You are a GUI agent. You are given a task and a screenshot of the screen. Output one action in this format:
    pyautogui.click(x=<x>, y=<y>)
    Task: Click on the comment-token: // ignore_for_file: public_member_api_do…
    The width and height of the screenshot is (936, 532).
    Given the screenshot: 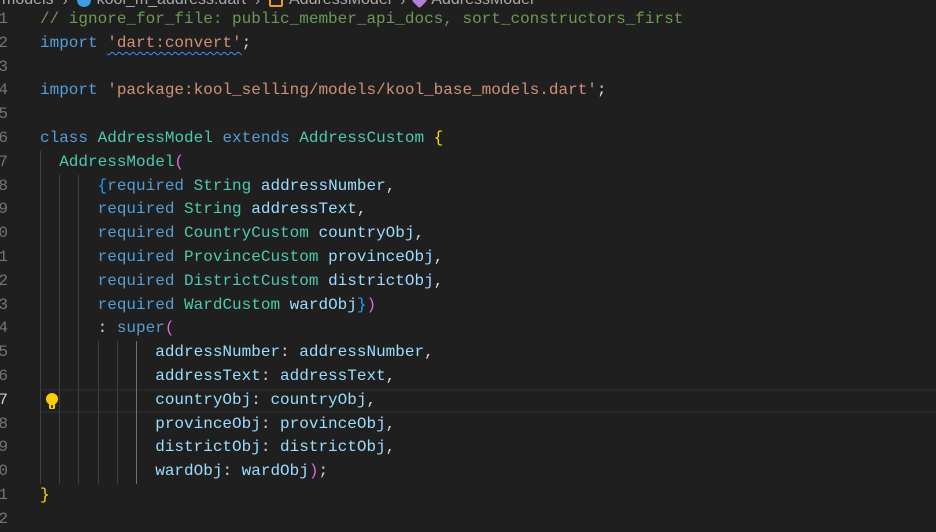 What is the action you would take?
    pyautogui.click(x=362, y=19)
    